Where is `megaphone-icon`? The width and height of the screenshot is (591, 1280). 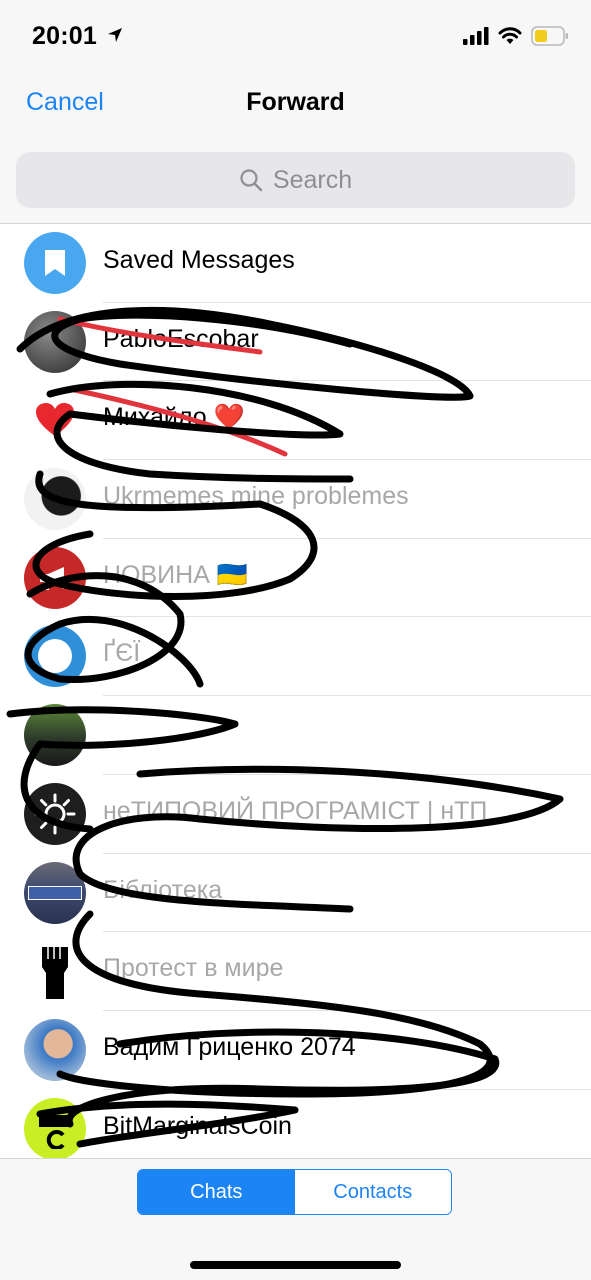
megaphone-icon is located at coordinates (52, 578).